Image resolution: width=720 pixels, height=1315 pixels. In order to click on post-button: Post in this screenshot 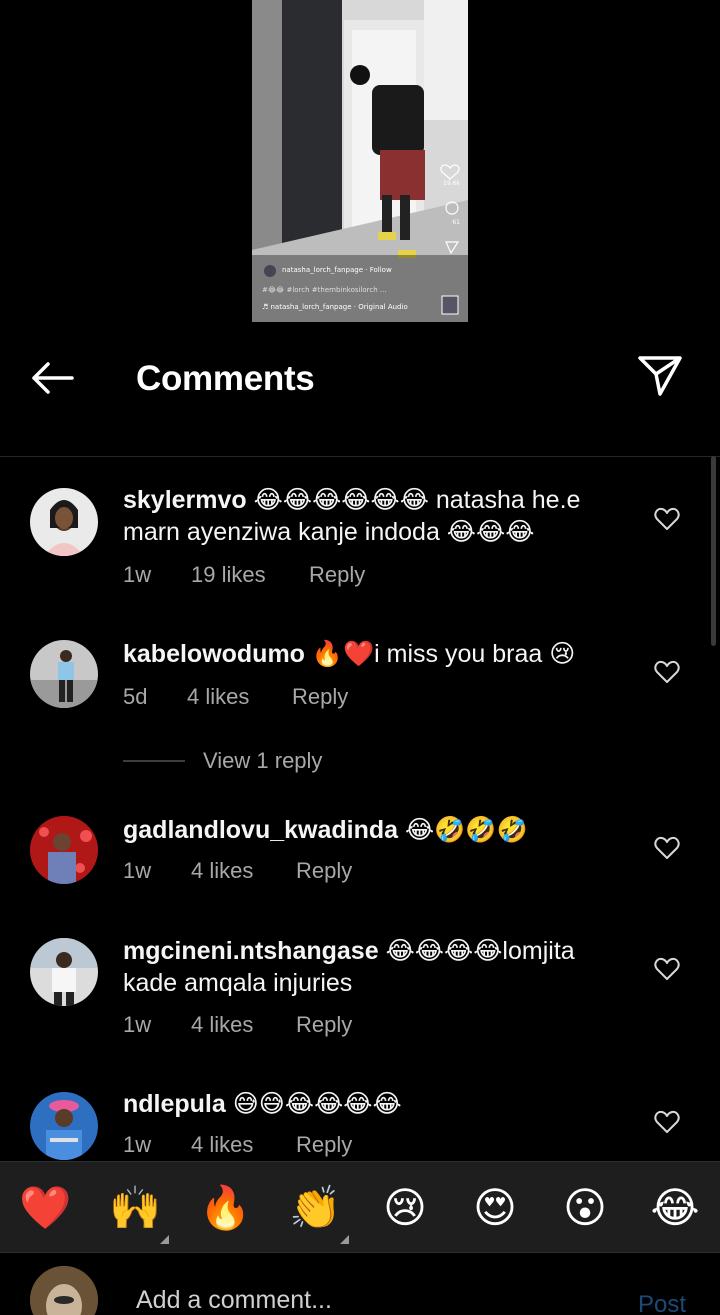, I will do `click(662, 1303)`.